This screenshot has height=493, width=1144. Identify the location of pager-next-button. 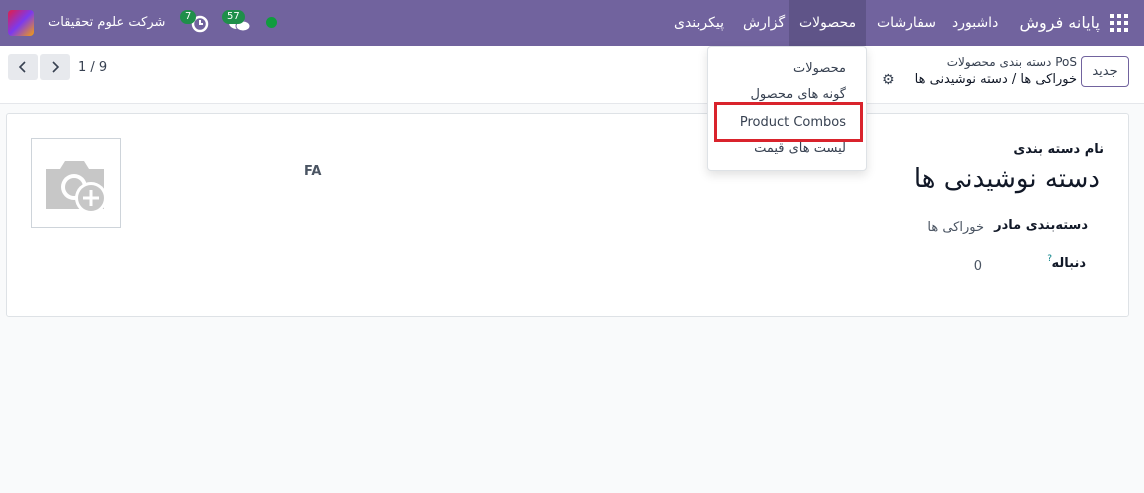
(55, 67).